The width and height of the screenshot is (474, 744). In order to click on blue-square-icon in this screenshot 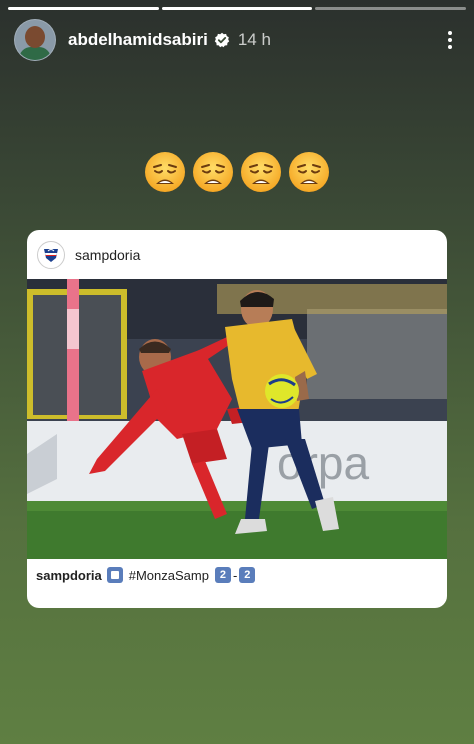, I will do `click(114, 575)`.